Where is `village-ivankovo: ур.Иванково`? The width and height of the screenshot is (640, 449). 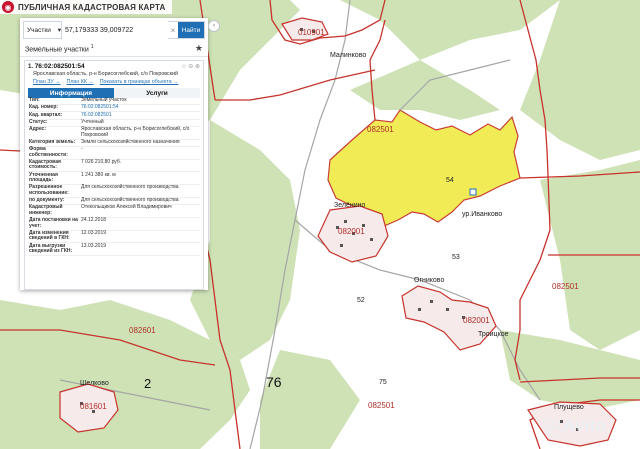
village-ivankovo: ур.Иванково is located at coordinates (482, 214).